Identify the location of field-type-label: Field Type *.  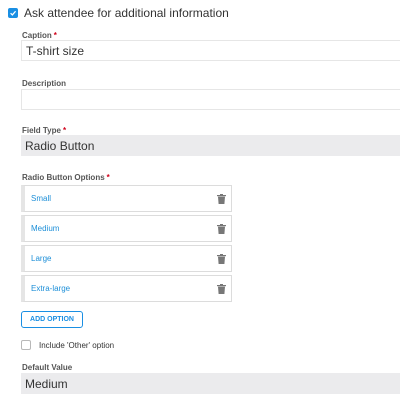
(44, 130).